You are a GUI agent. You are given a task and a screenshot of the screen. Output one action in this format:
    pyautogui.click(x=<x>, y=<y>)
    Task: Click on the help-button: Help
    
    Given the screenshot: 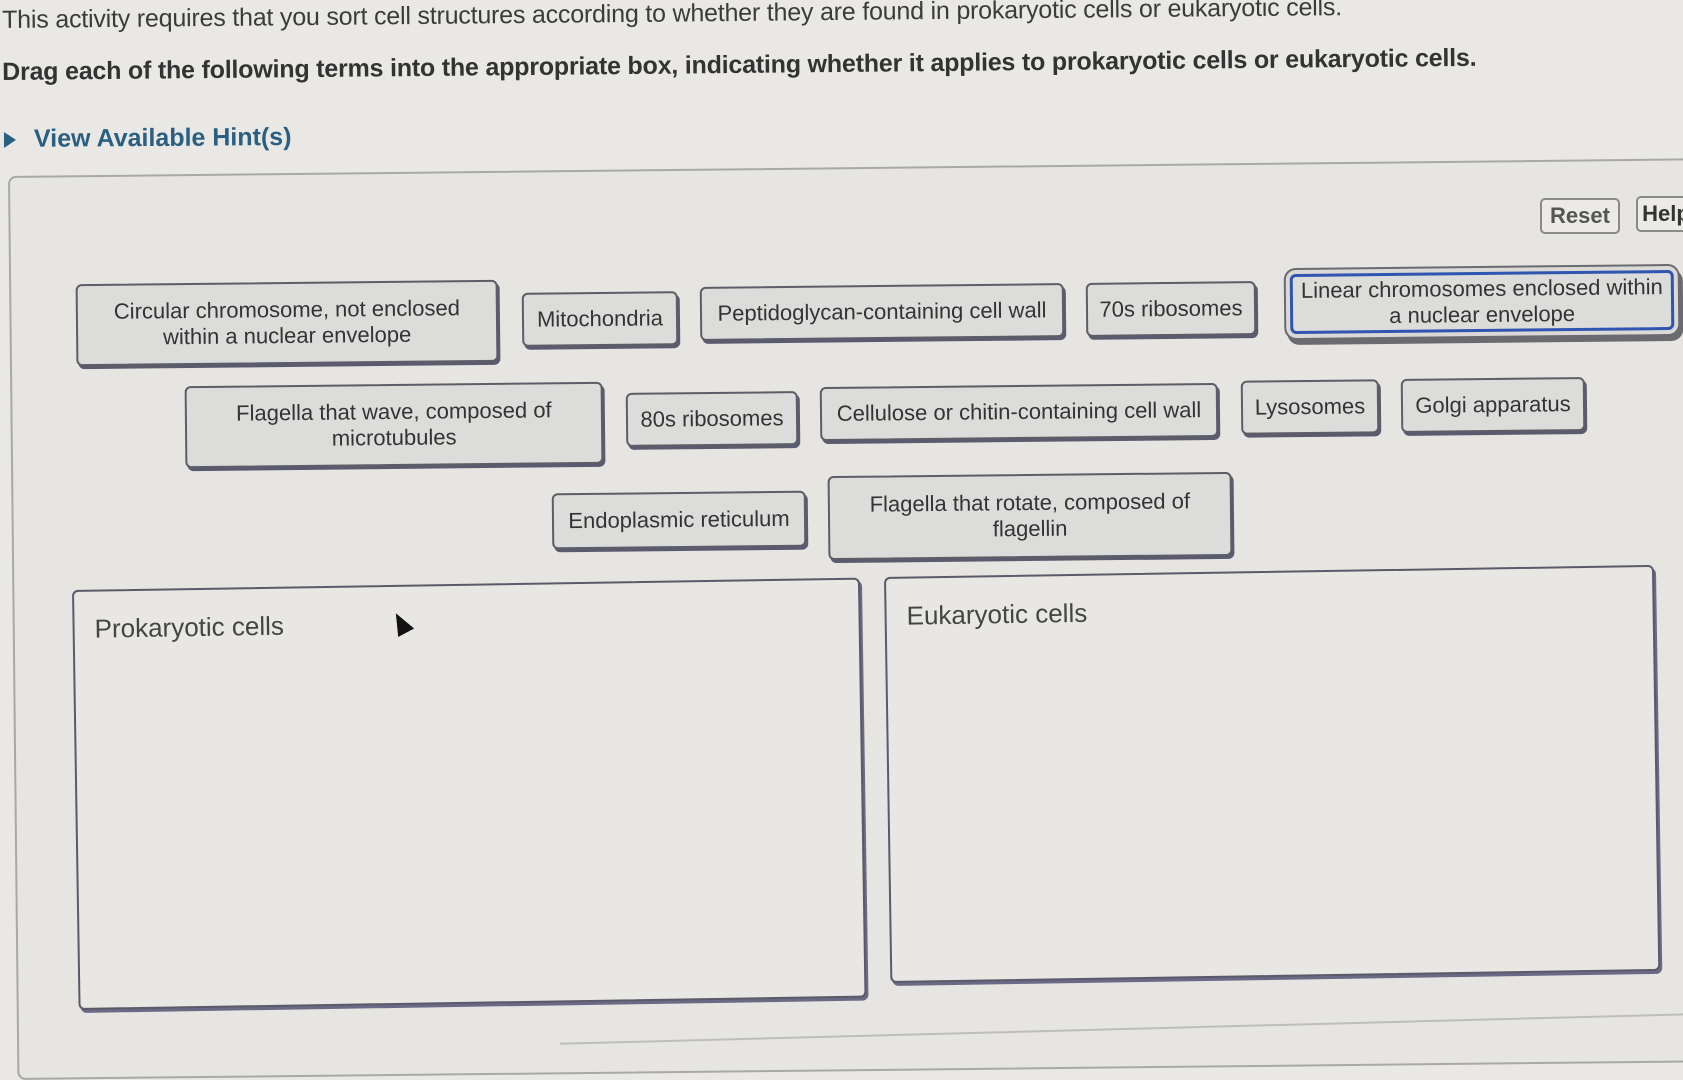 What is the action you would take?
    pyautogui.click(x=1659, y=214)
    